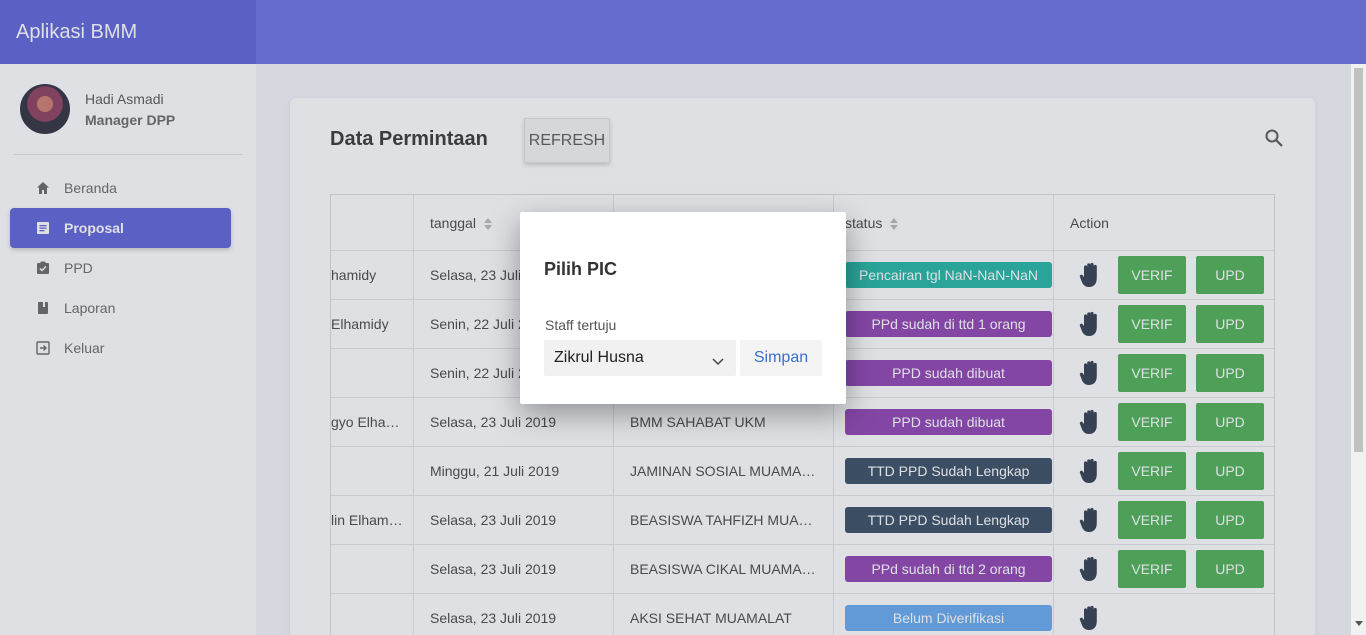 The height and width of the screenshot is (635, 1366). What do you see at coordinates (1358, 260) in the screenshot?
I see `scrollbar-thumb` at bounding box center [1358, 260].